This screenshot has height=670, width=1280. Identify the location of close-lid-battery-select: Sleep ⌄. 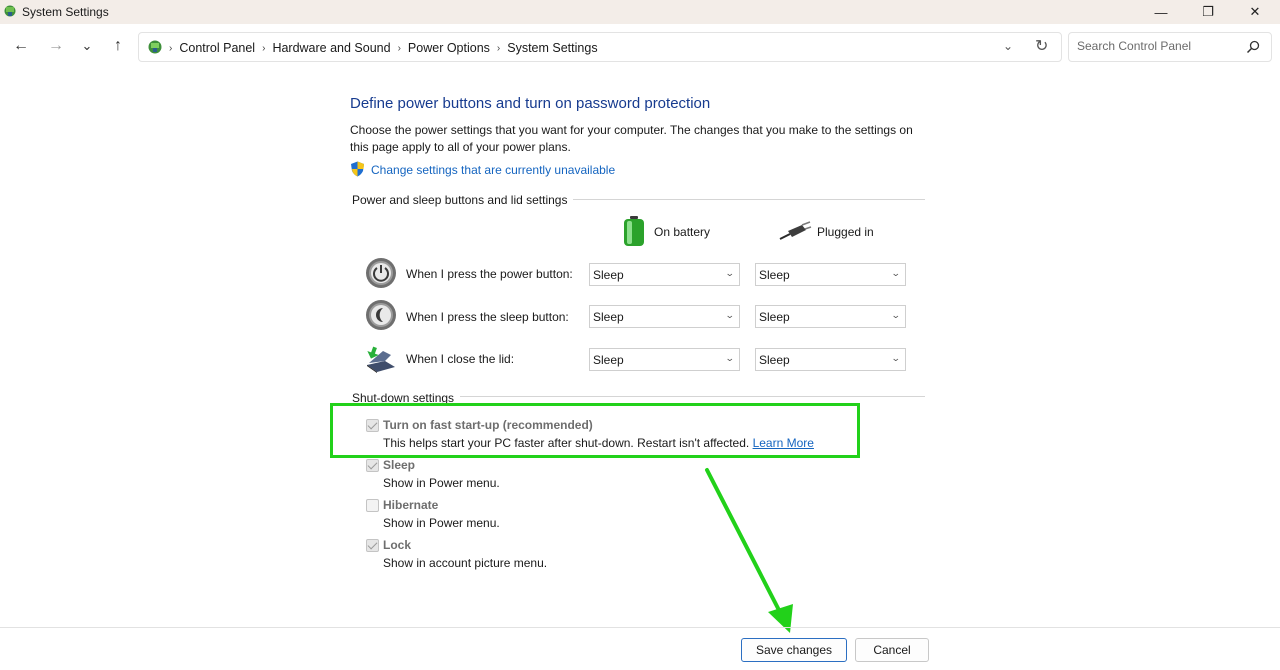
(664, 359).